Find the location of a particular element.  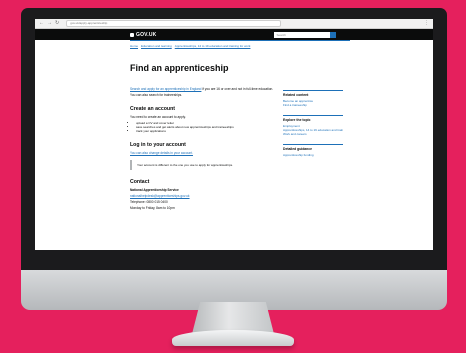

detailed-guidance-block: Detailed guidance Apprenticeship funding is located at coordinates (313, 150).